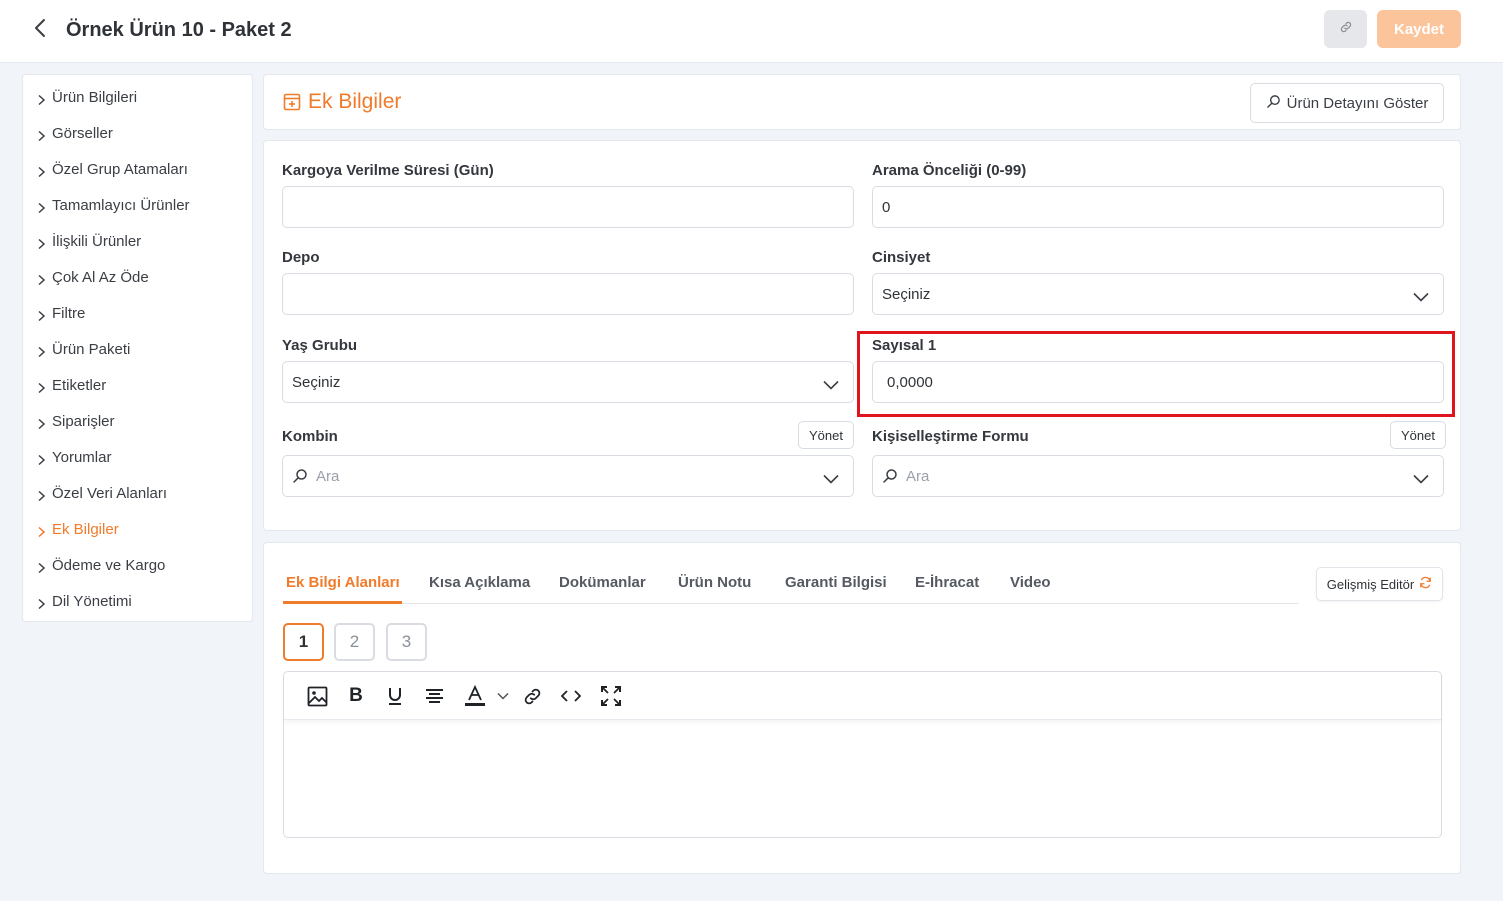 This screenshot has width=1503, height=901. I want to click on underline-icon, so click(395, 696).